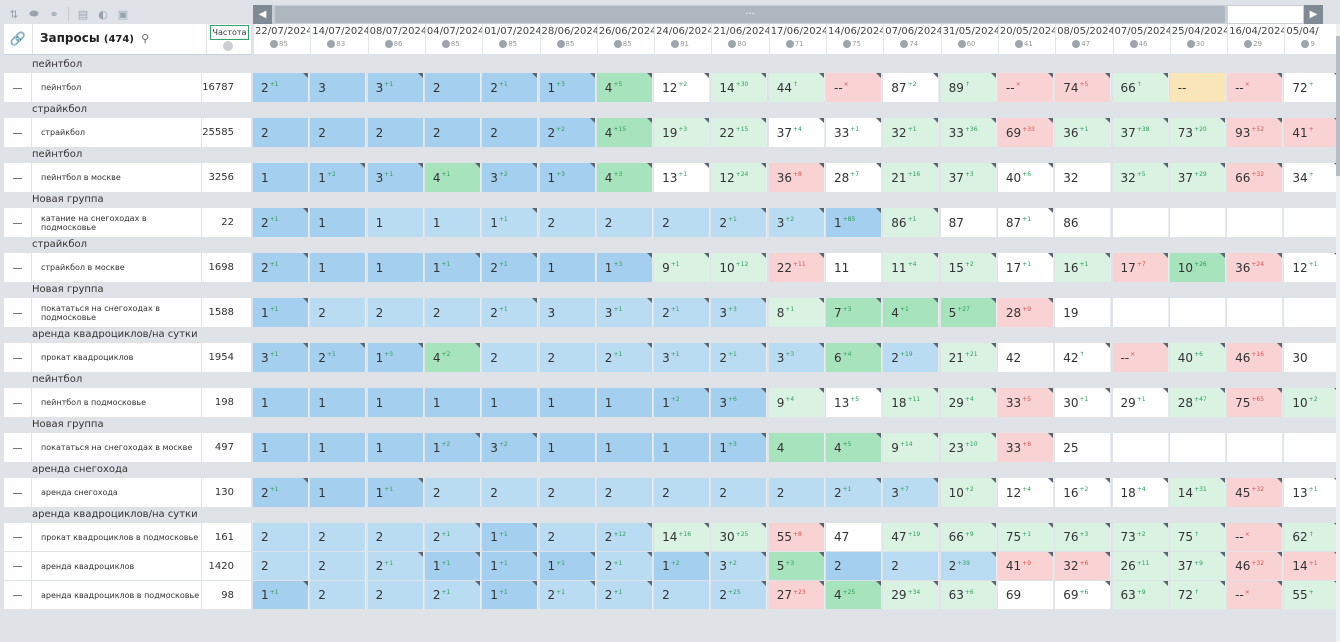 The image size is (1340, 642). What do you see at coordinates (796, 132) in the screenshot?
I see `position-cell: 37 +4` at bounding box center [796, 132].